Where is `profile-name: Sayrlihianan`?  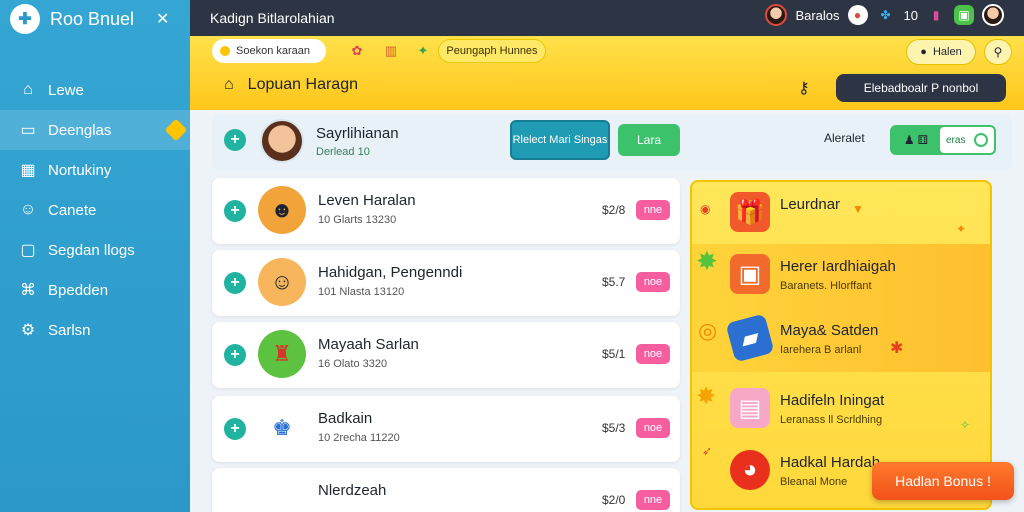
profile-name: Sayrlihianan is located at coordinates (357, 133).